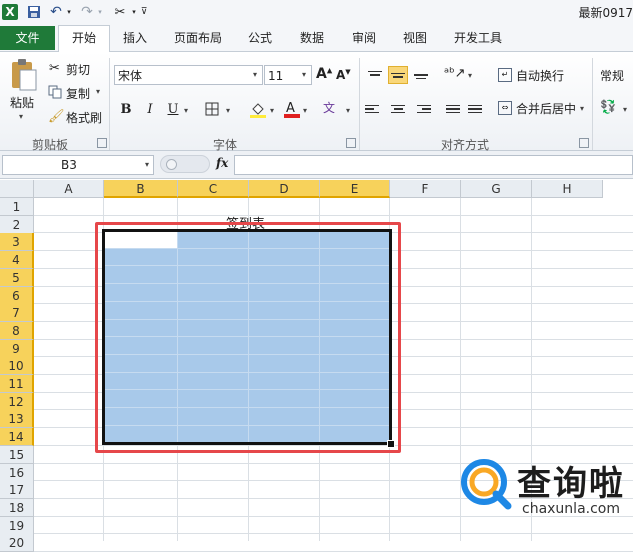 Image resolution: width=633 pixels, height=552 pixels. What do you see at coordinates (17, 207) in the screenshot?
I see `row-header-1: 1` at bounding box center [17, 207].